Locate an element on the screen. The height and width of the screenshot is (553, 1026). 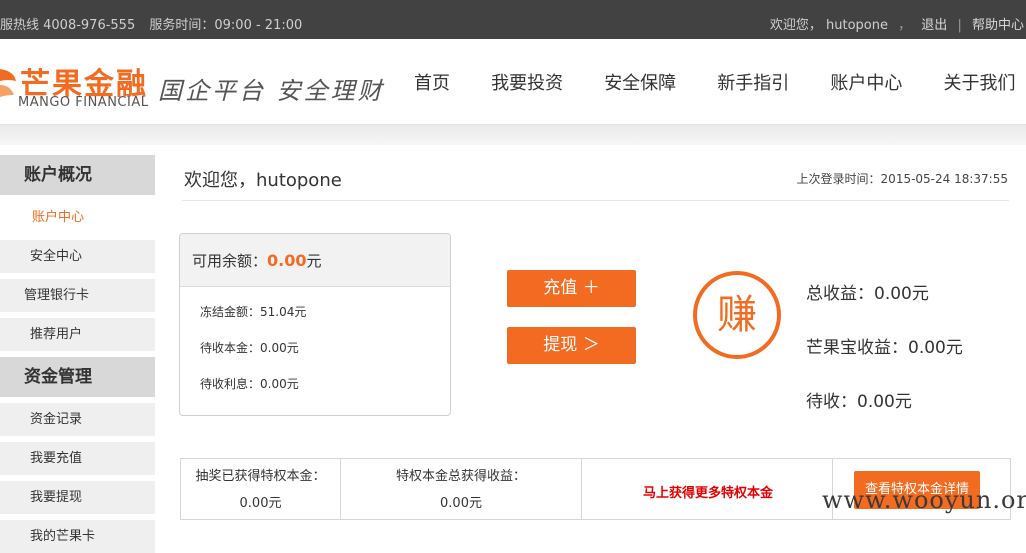
sidebar-item-referrals: 推荐用户 is located at coordinates (77, 334).